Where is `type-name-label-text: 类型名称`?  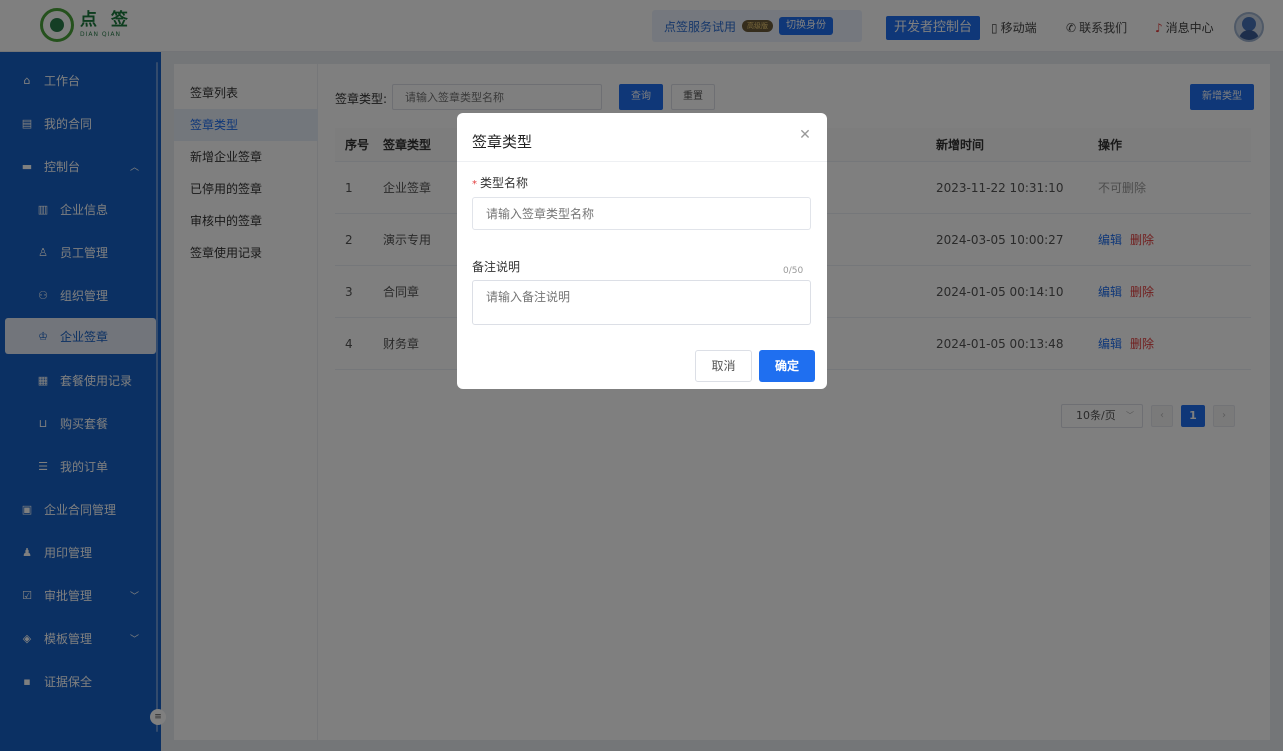
type-name-label-text: 类型名称 is located at coordinates (504, 183).